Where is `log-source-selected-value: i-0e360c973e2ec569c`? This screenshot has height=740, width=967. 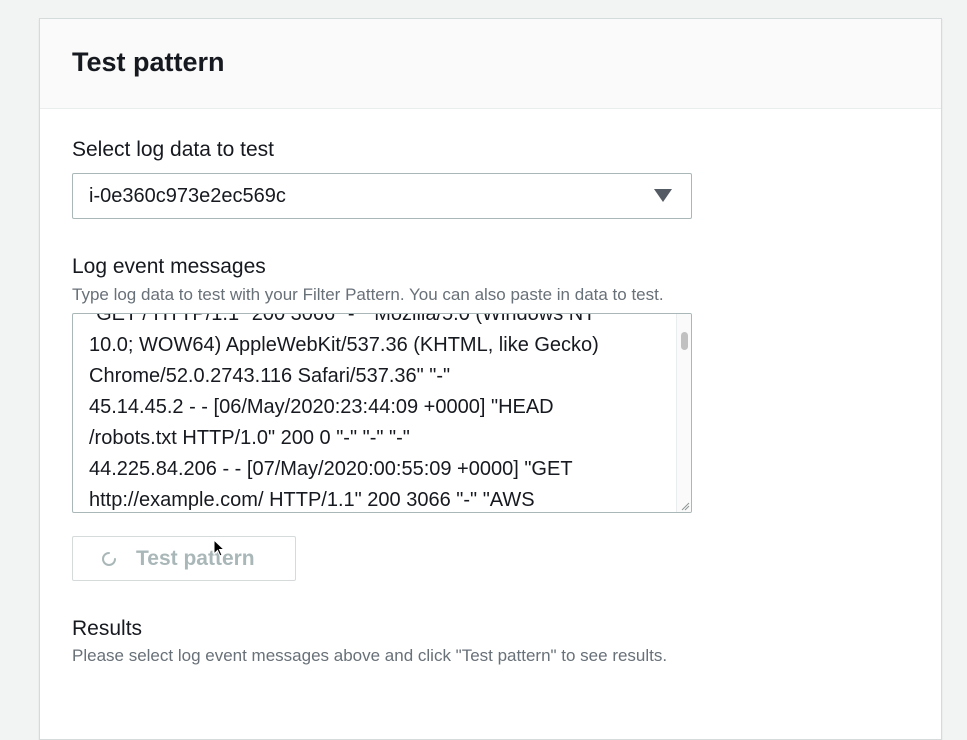 log-source-selected-value: i-0e360c973e2ec569c is located at coordinates (187, 196).